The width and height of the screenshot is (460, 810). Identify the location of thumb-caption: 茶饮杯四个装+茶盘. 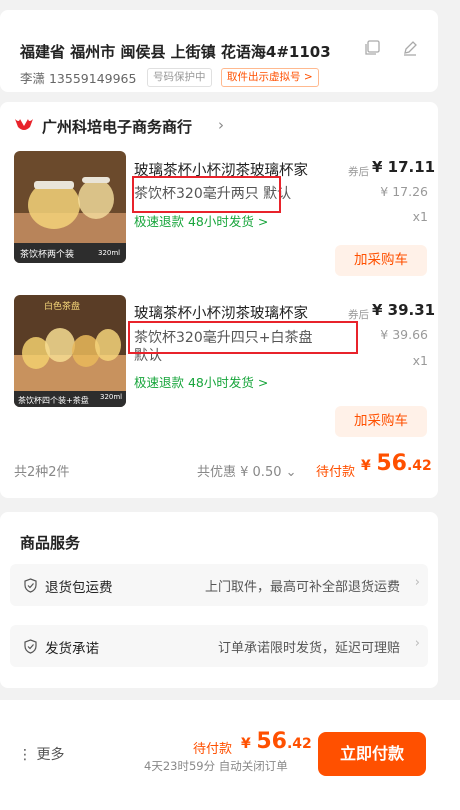
(53, 400).